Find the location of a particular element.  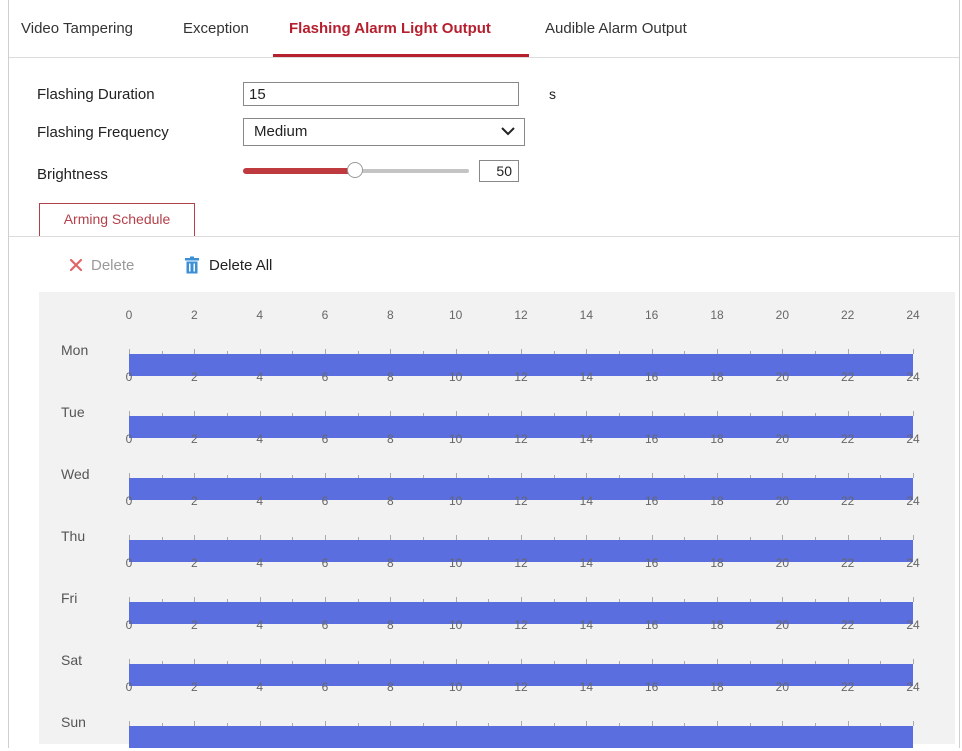

brightness-slider is located at coordinates (356, 171).